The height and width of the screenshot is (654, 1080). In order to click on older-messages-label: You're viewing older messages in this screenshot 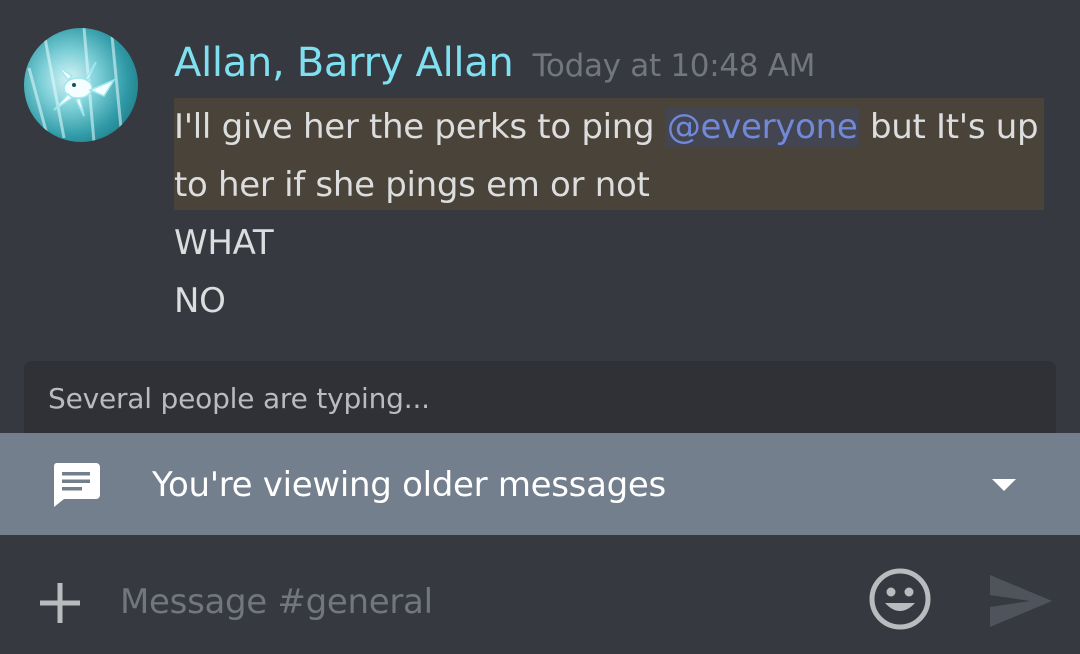, I will do `click(409, 485)`.